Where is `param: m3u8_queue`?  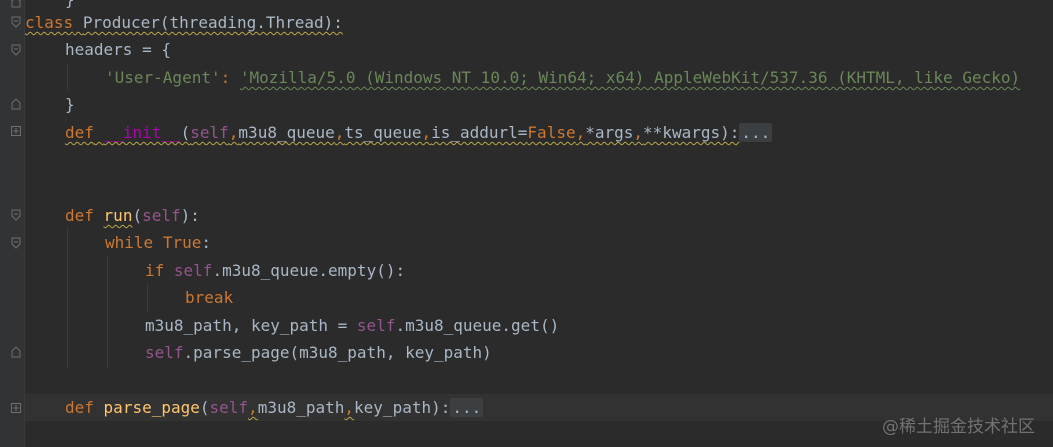 param: m3u8_queue is located at coordinates (286, 132).